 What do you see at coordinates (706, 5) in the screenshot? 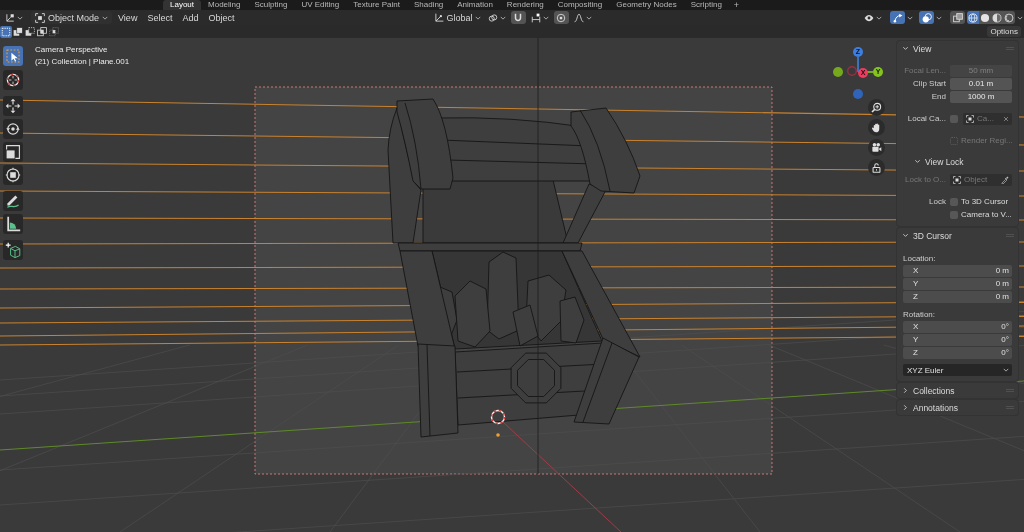
I see `workspace-tab: Scripting` at bounding box center [706, 5].